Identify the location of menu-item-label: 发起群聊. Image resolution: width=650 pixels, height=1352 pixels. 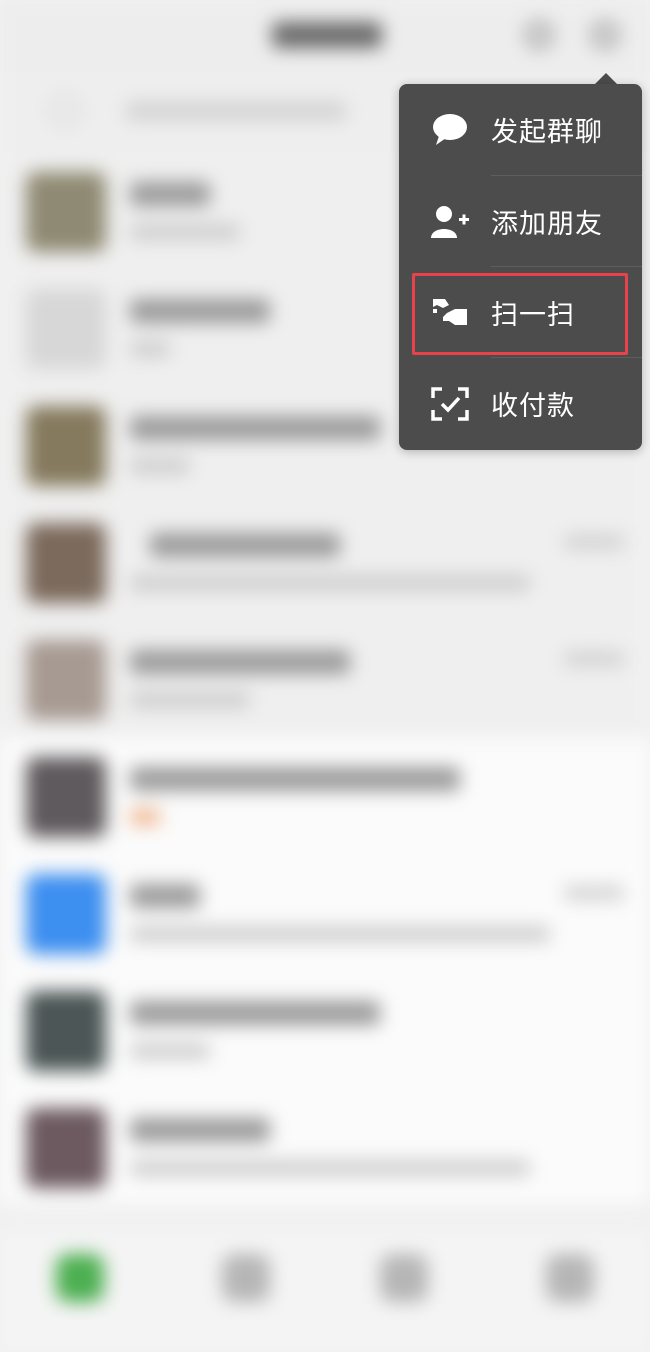
(547, 132).